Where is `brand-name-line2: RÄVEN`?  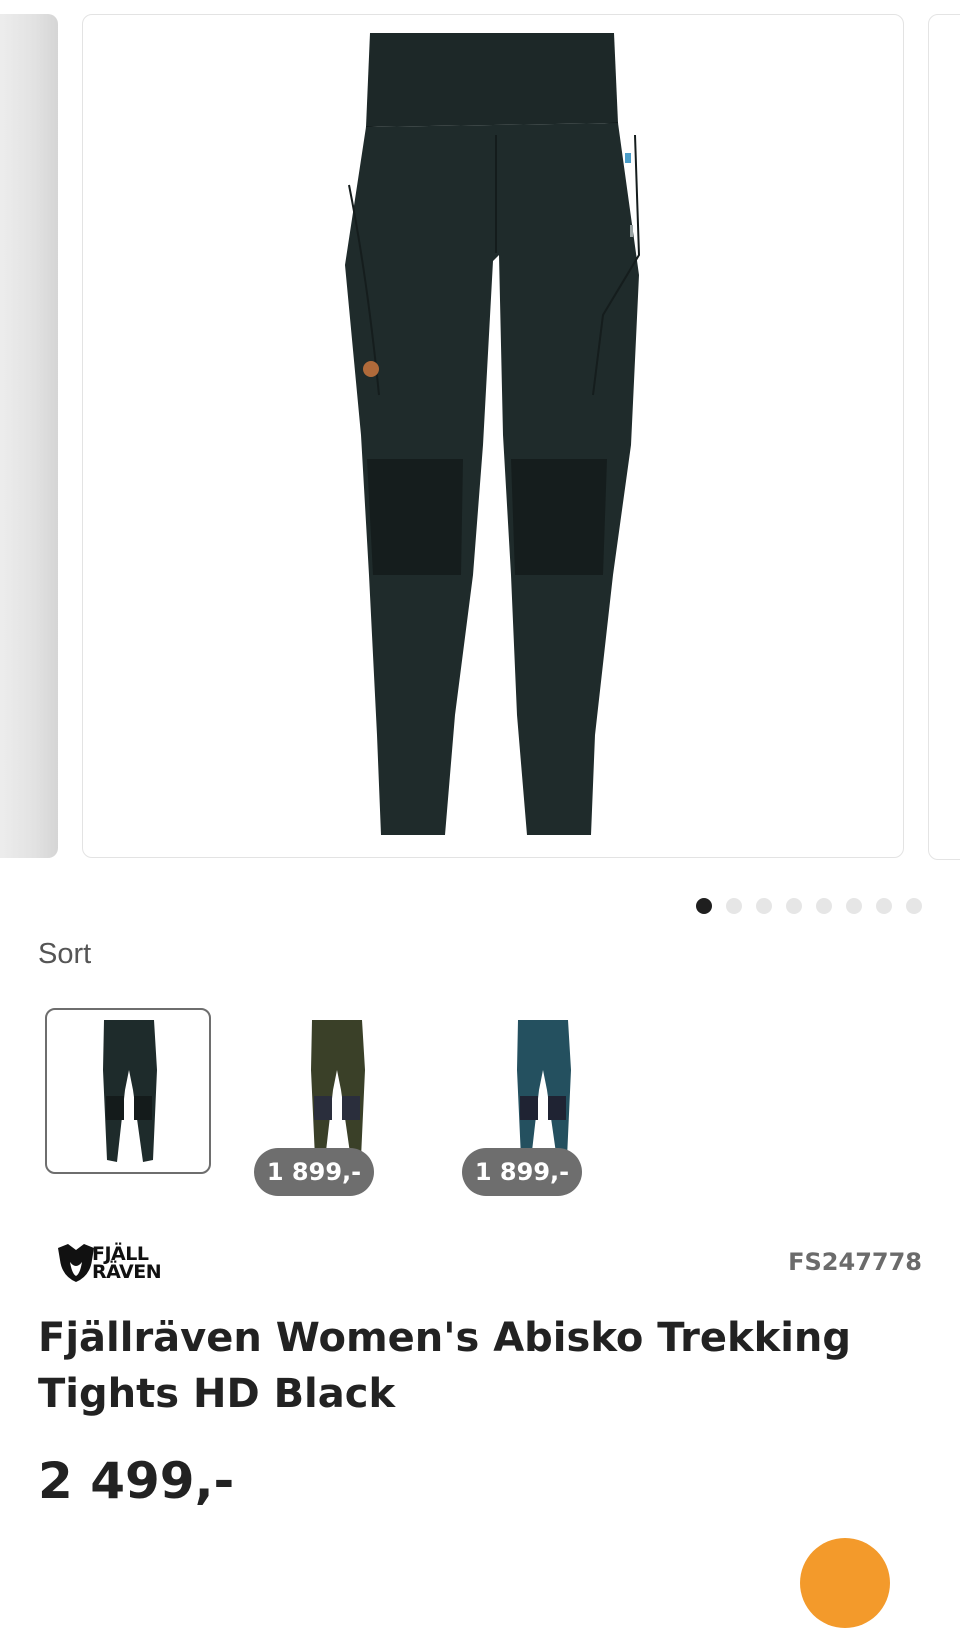 brand-name-line2: RÄVEN is located at coordinates (127, 1272).